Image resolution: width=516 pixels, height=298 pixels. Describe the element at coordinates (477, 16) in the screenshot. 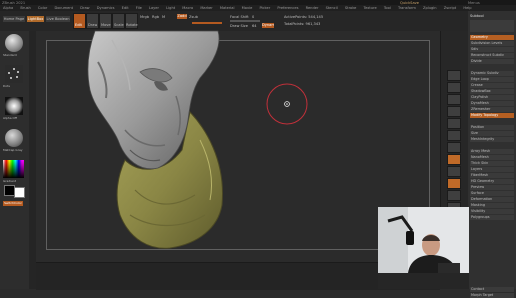

I see `subtool-header: Subtool` at that location.